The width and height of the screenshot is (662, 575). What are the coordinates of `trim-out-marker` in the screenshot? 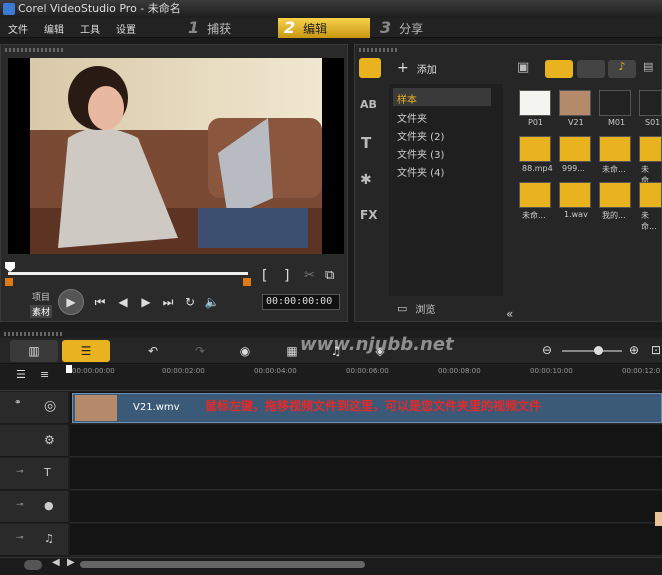 It's located at (247, 282).